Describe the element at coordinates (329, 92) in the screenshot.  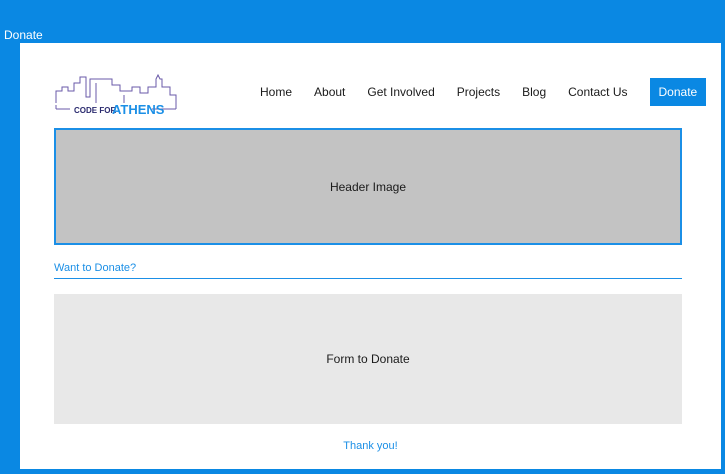
I see `nav-about: About` at that location.